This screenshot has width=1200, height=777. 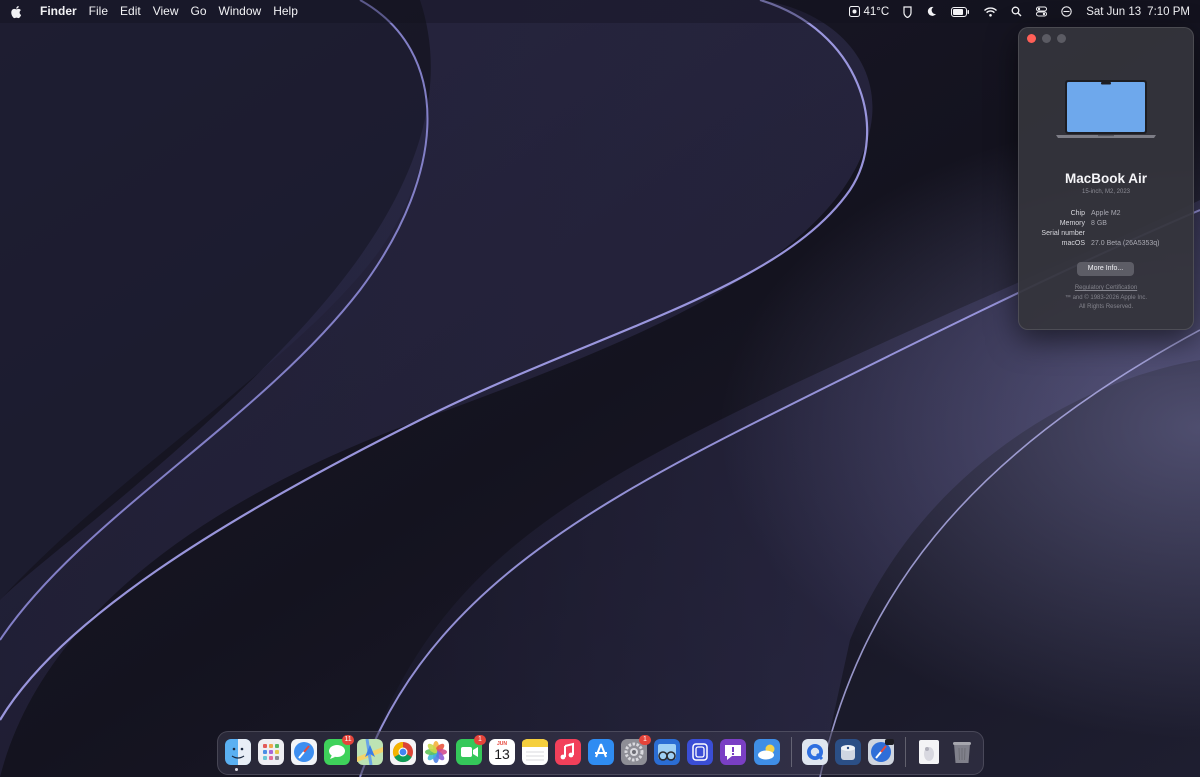 I want to click on spec-label: Memory, so click(x=1072, y=223).